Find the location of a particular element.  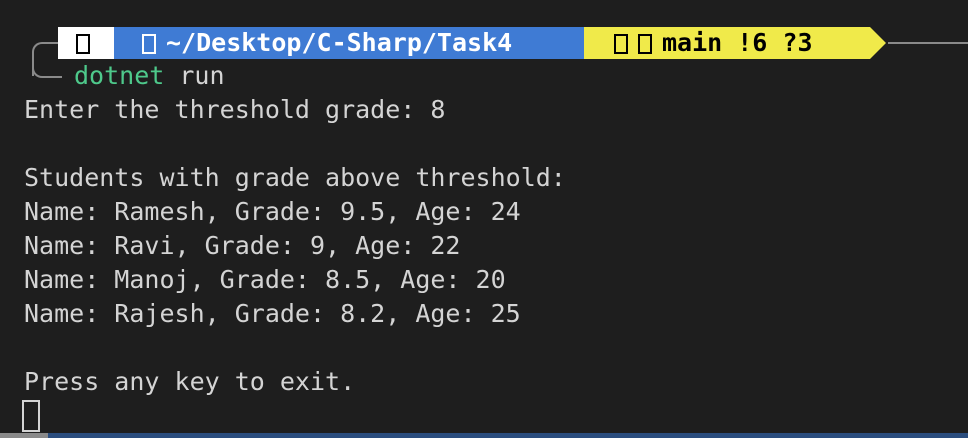

git-branch-status: main !6 ?3 is located at coordinates (737, 42).